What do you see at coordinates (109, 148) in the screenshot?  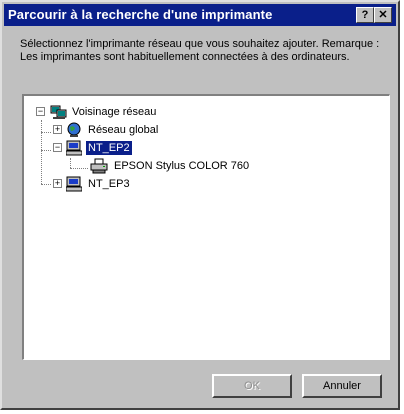 I see `tree-node-label: NT_EP2` at bounding box center [109, 148].